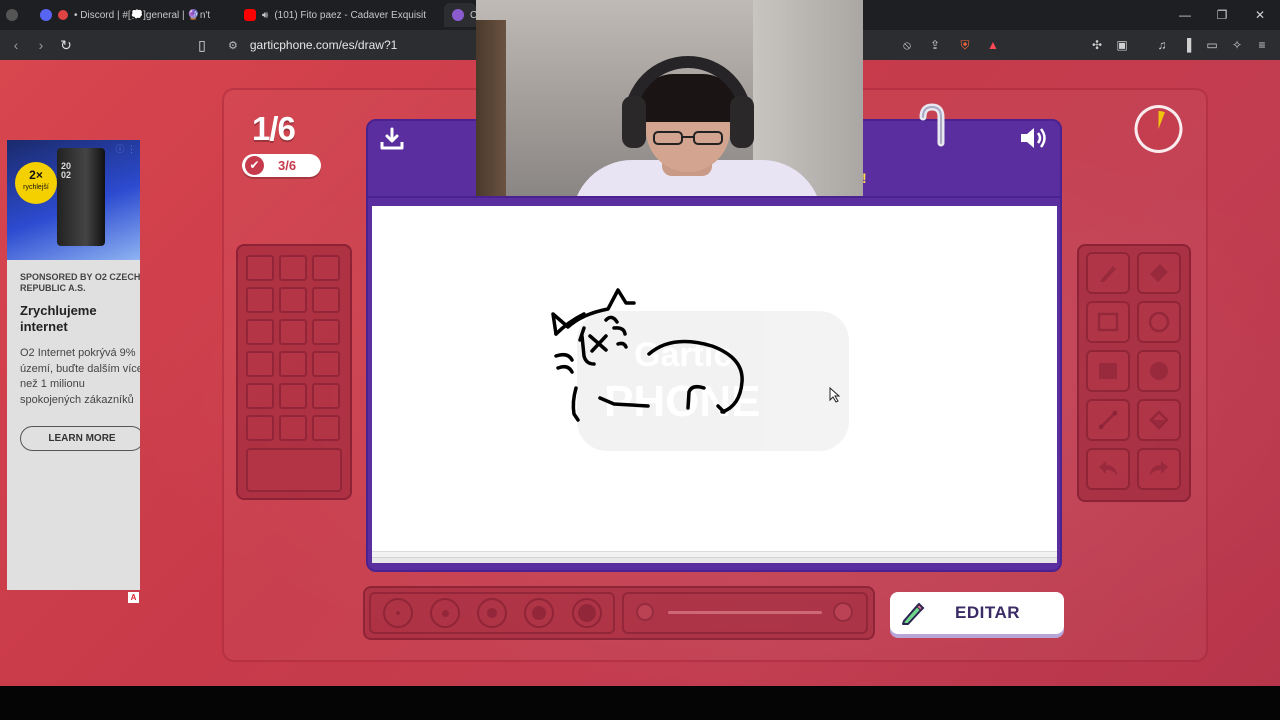  What do you see at coordinates (202, 45) in the screenshot?
I see `bookmark-icon: ▯` at bounding box center [202, 45].